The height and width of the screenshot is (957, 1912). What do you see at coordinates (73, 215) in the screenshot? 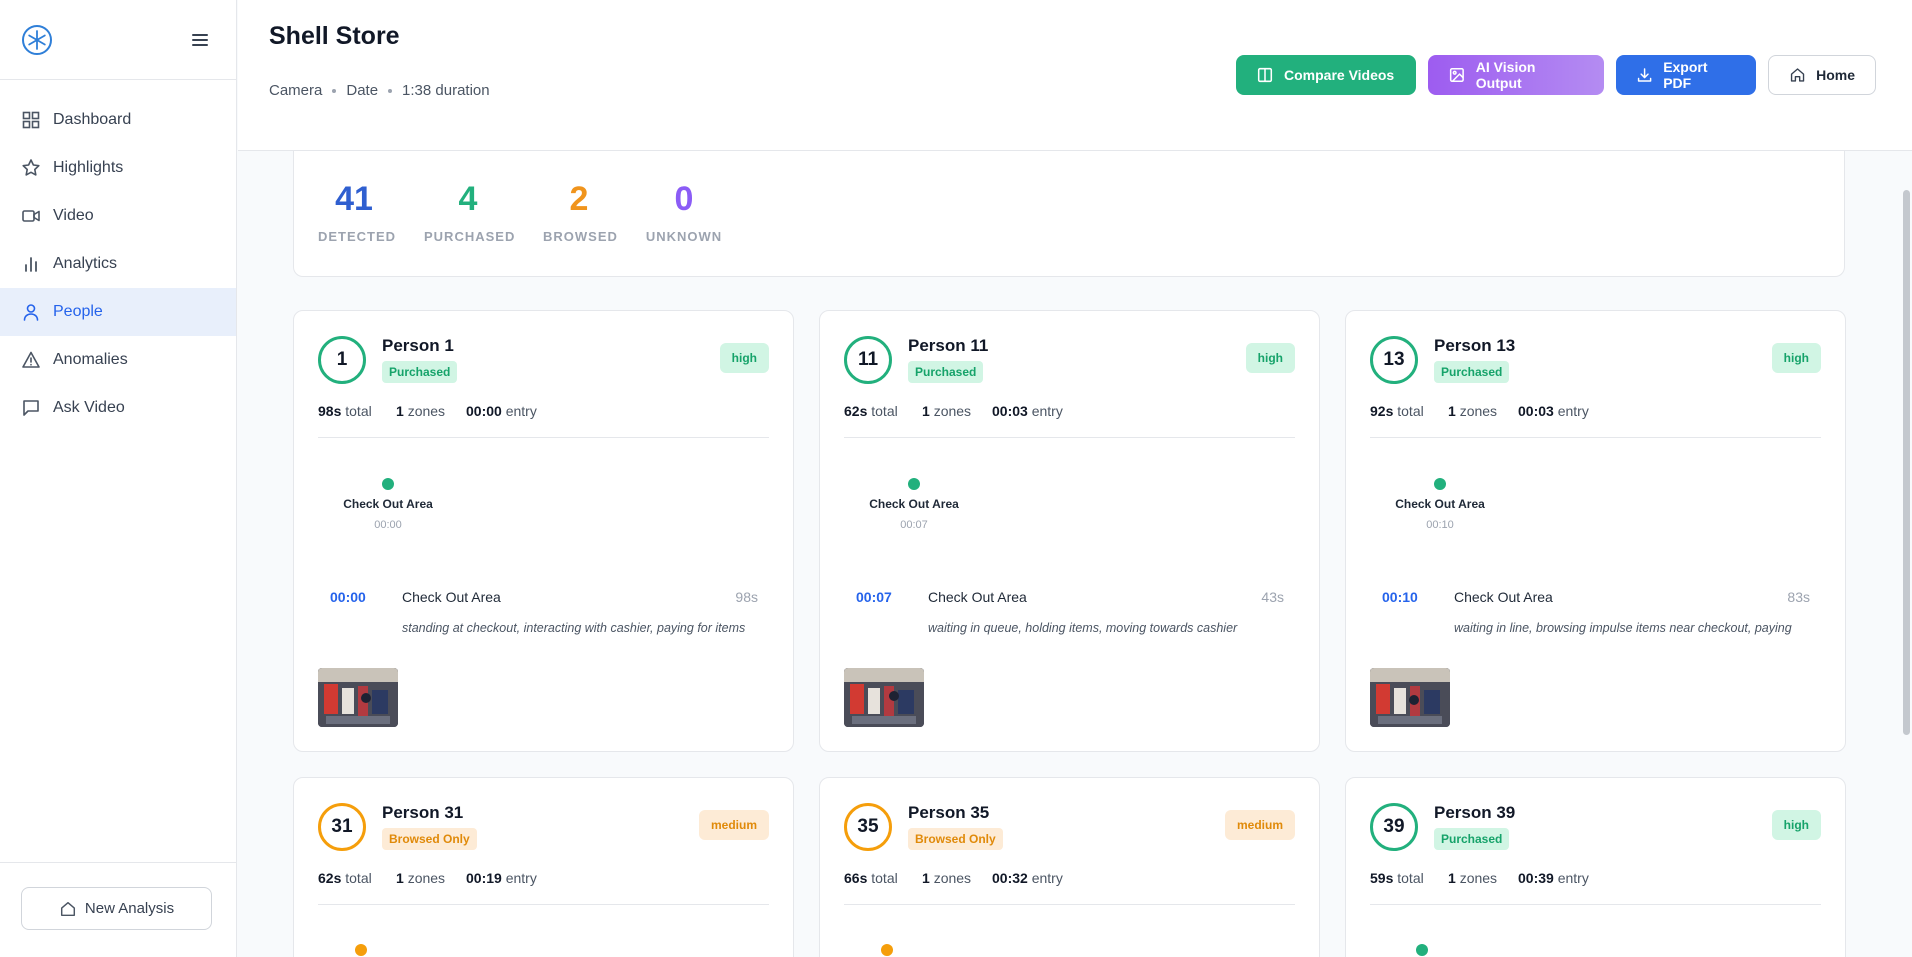
I see `sidebar-item-label: Video` at bounding box center [73, 215].